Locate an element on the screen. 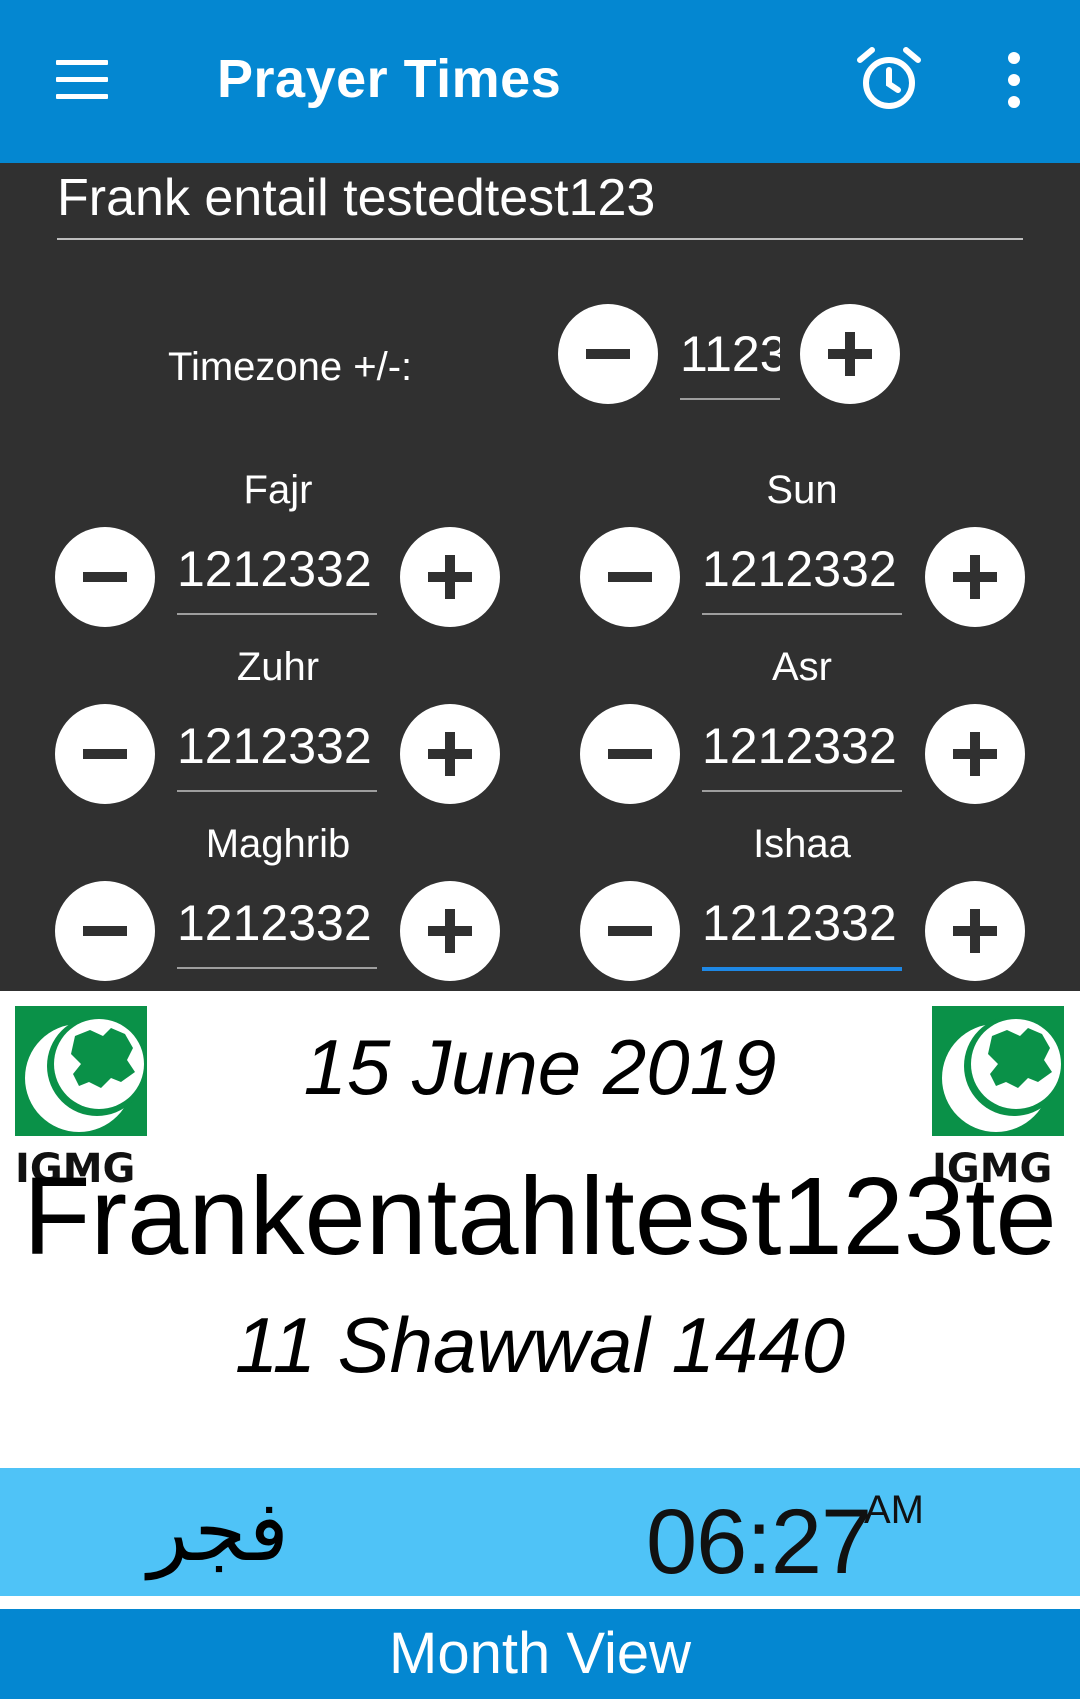 This screenshot has width=1080, height=1699. timezone-label: Timezone +/-: is located at coordinates (290, 367).